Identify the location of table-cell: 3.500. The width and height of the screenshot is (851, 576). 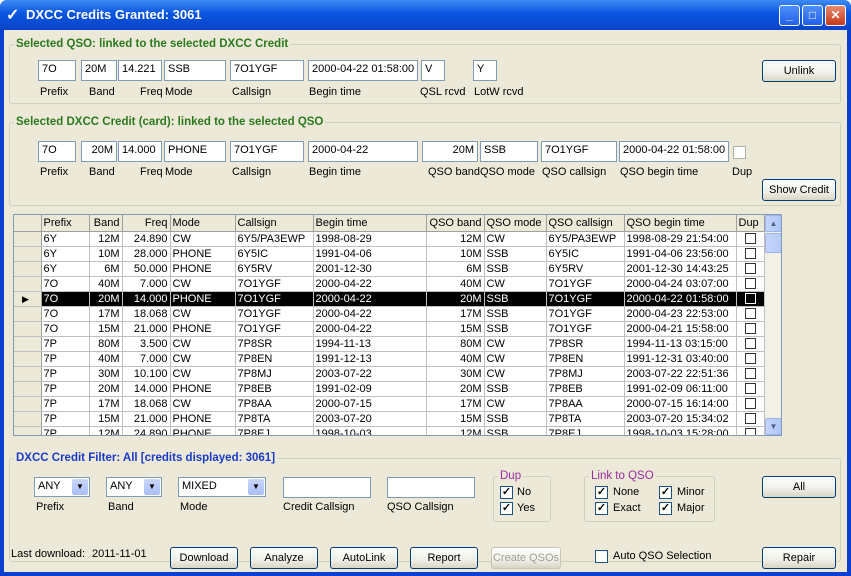
(146, 344).